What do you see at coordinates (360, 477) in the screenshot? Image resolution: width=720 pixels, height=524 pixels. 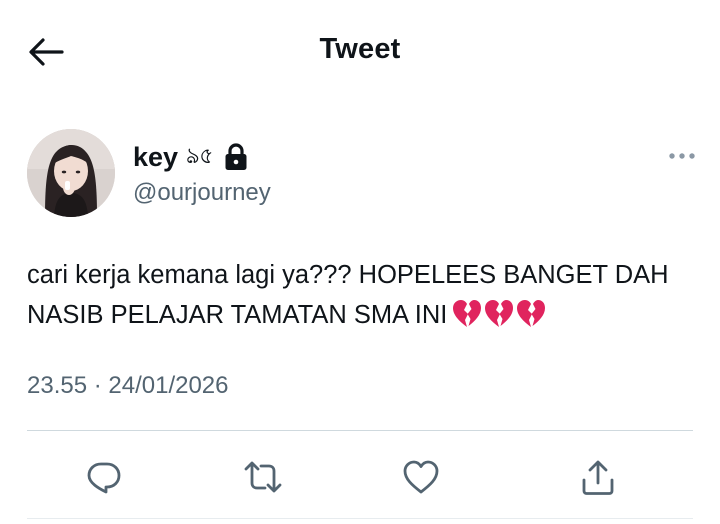 I see `action-bar` at bounding box center [360, 477].